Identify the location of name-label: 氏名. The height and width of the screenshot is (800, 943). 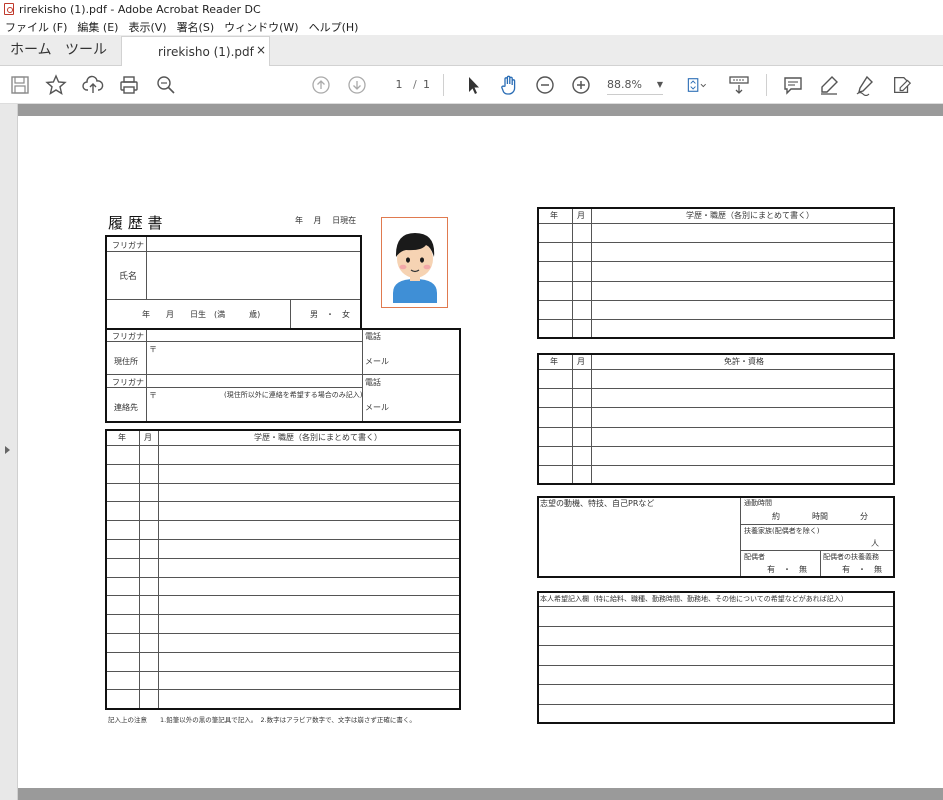
(128, 277).